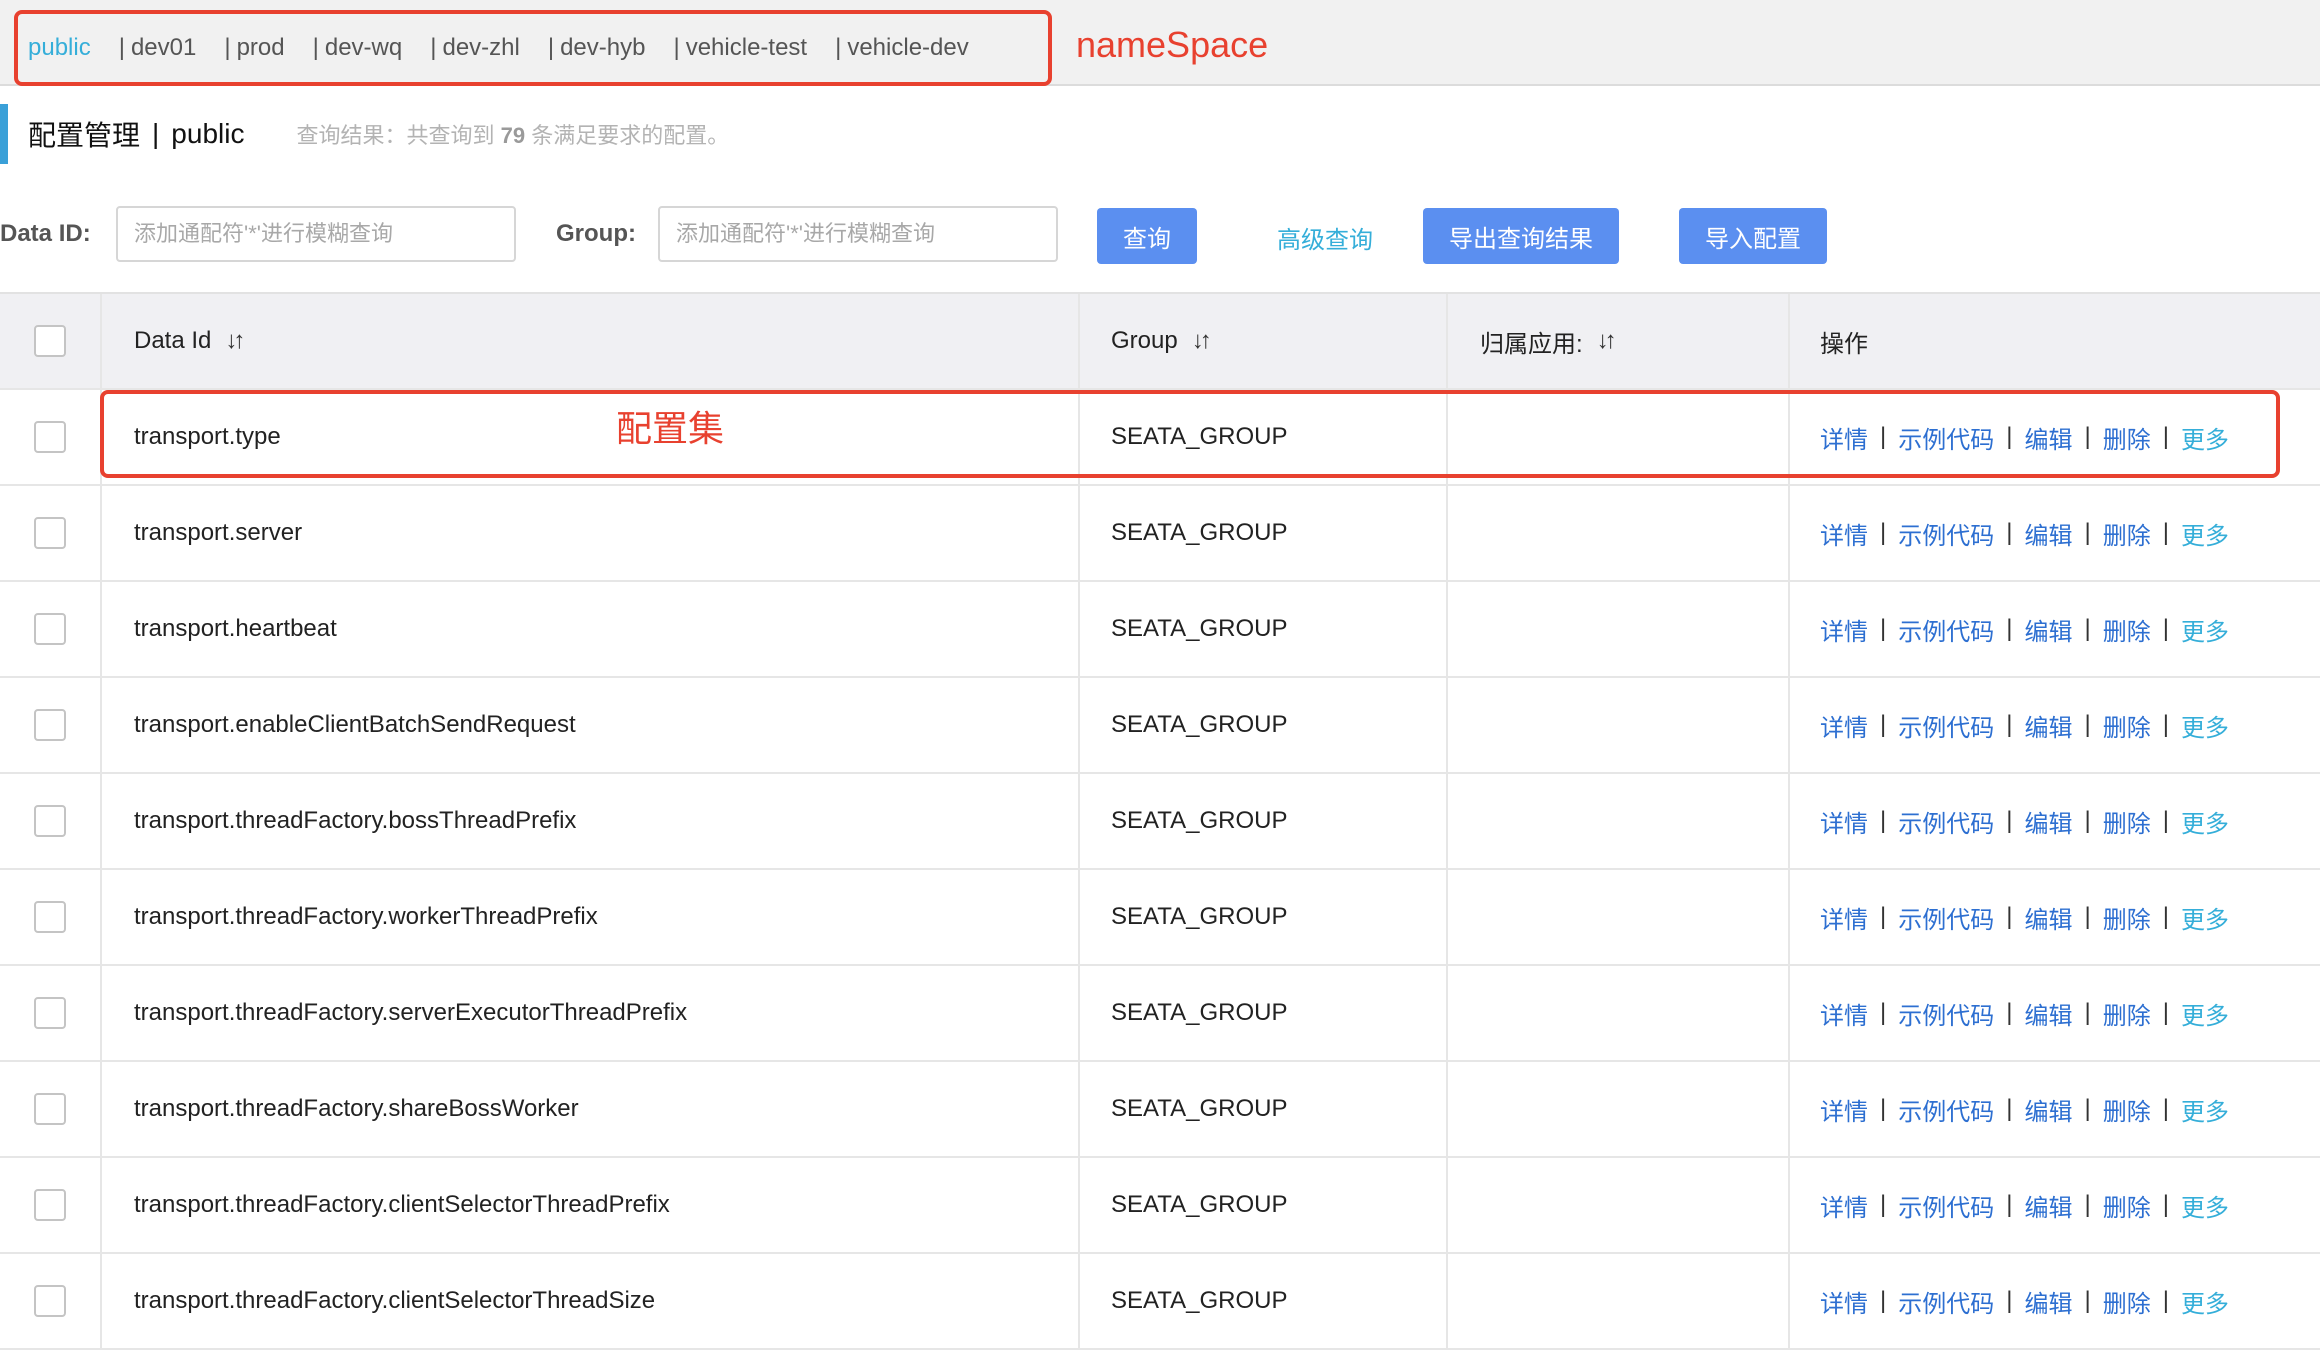 The height and width of the screenshot is (1350, 2320). Describe the element at coordinates (1844, 344) in the screenshot. I see `header-ops-label: 操作` at that location.